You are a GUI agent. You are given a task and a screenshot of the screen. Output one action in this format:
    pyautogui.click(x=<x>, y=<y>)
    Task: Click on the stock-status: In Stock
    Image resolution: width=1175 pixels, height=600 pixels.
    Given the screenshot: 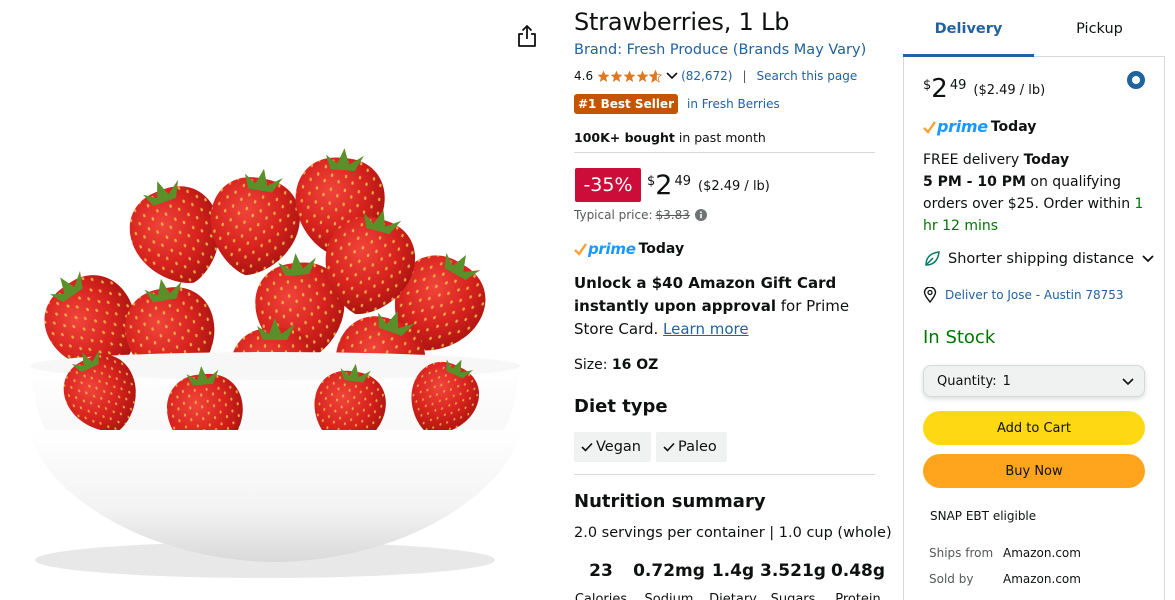 What is the action you would take?
    pyautogui.click(x=959, y=337)
    